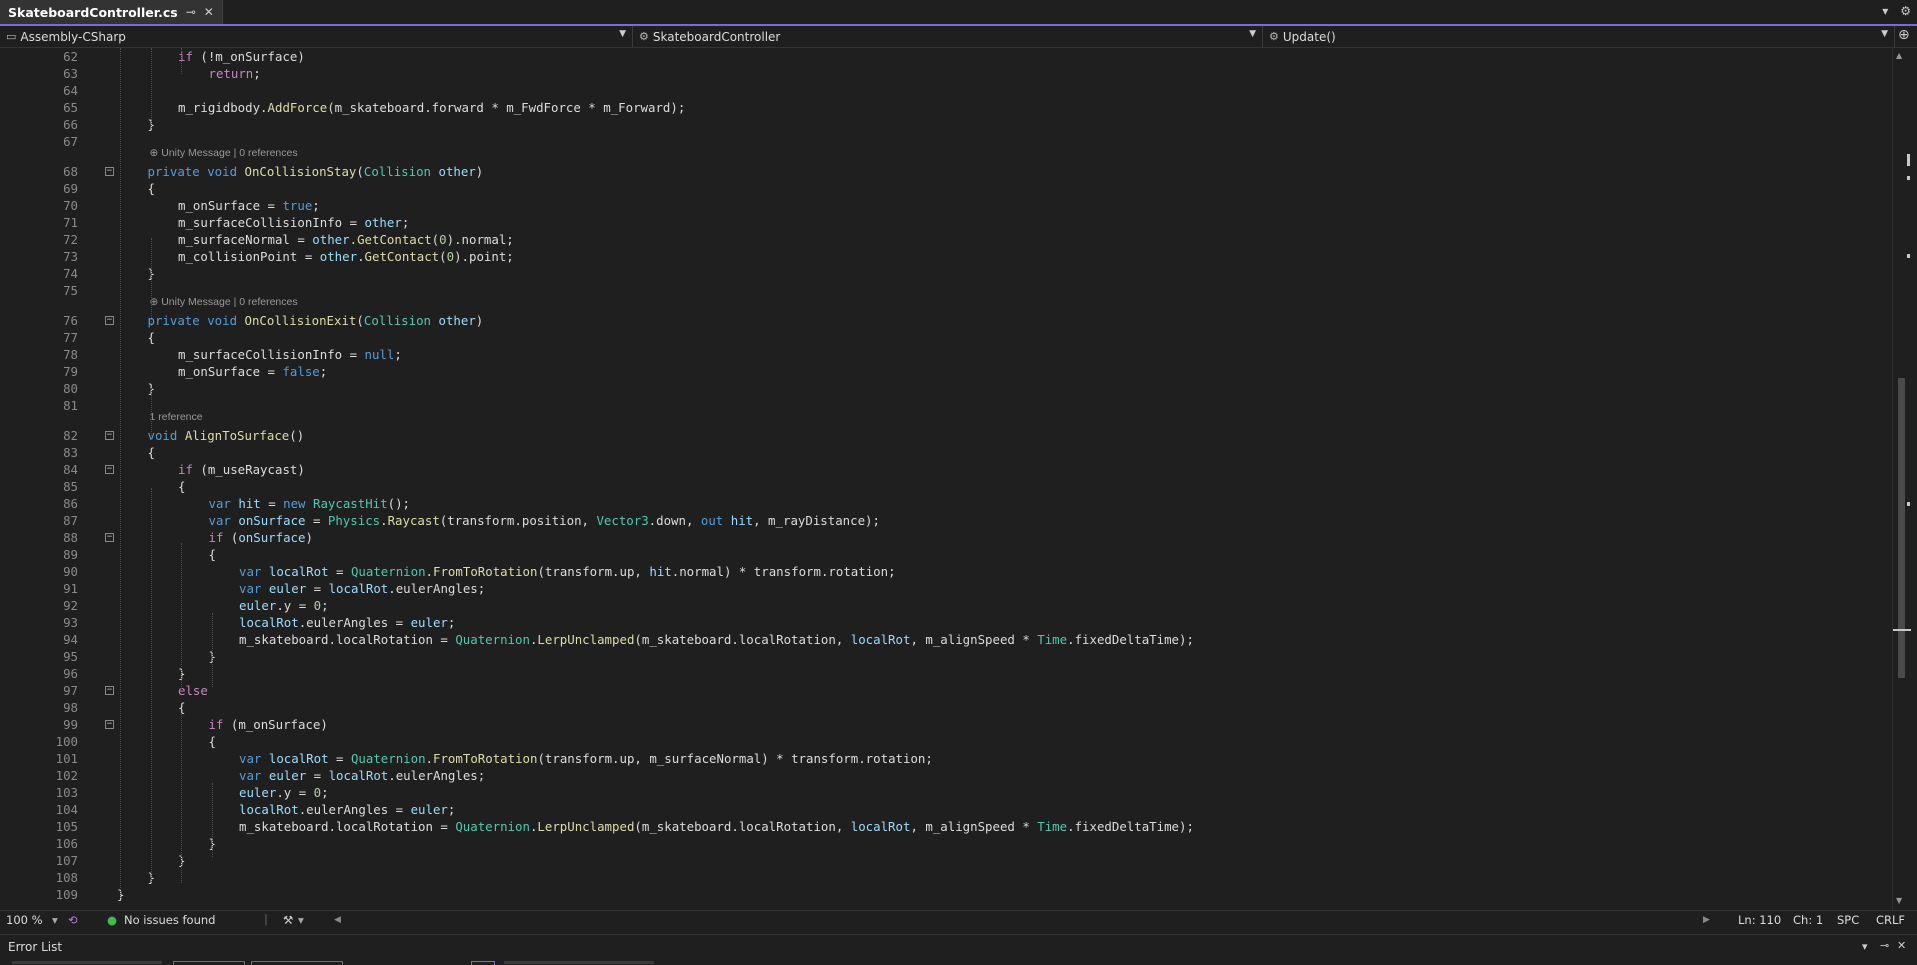 The width and height of the screenshot is (1917, 965). Describe the element at coordinates (1759, 920) in the screenshot. I see `line-number: Ln: 110` at that location.